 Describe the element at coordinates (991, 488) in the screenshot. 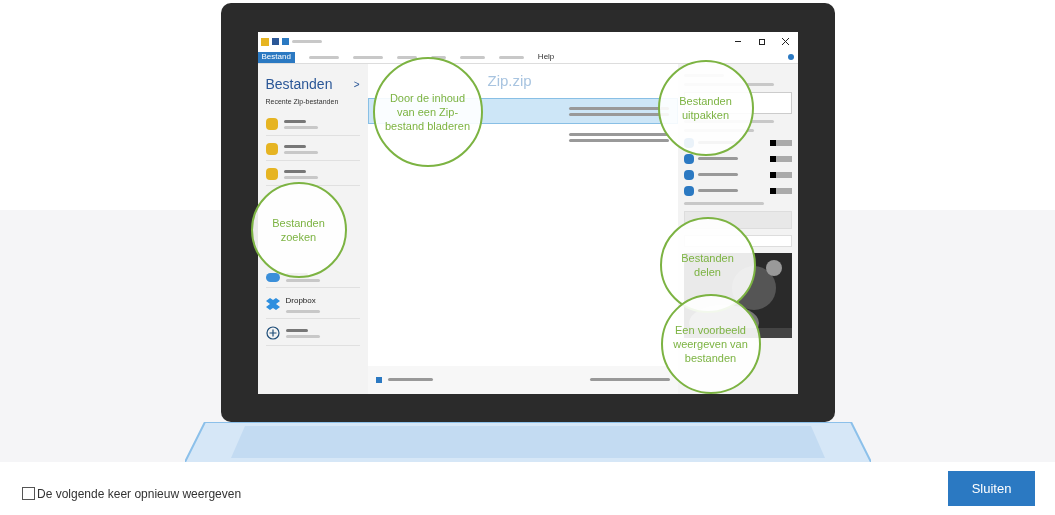

I see `close-button: Sluiten` at that location.